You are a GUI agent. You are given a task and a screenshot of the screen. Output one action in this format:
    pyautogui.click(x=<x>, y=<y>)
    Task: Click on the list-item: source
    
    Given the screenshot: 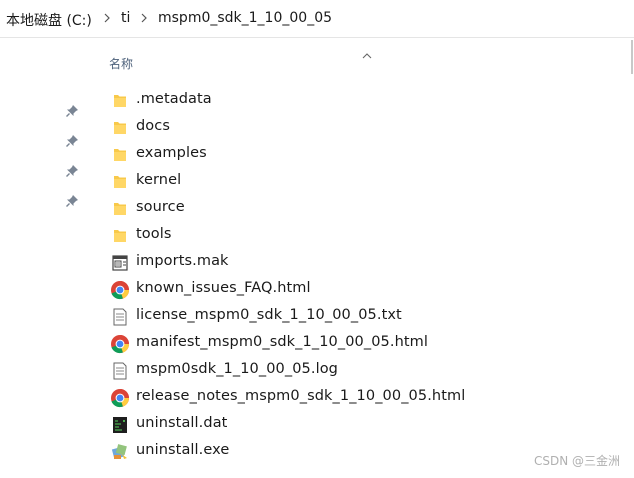 What is the action you would take?
    pyautogui.click(x=317, y=208)
    